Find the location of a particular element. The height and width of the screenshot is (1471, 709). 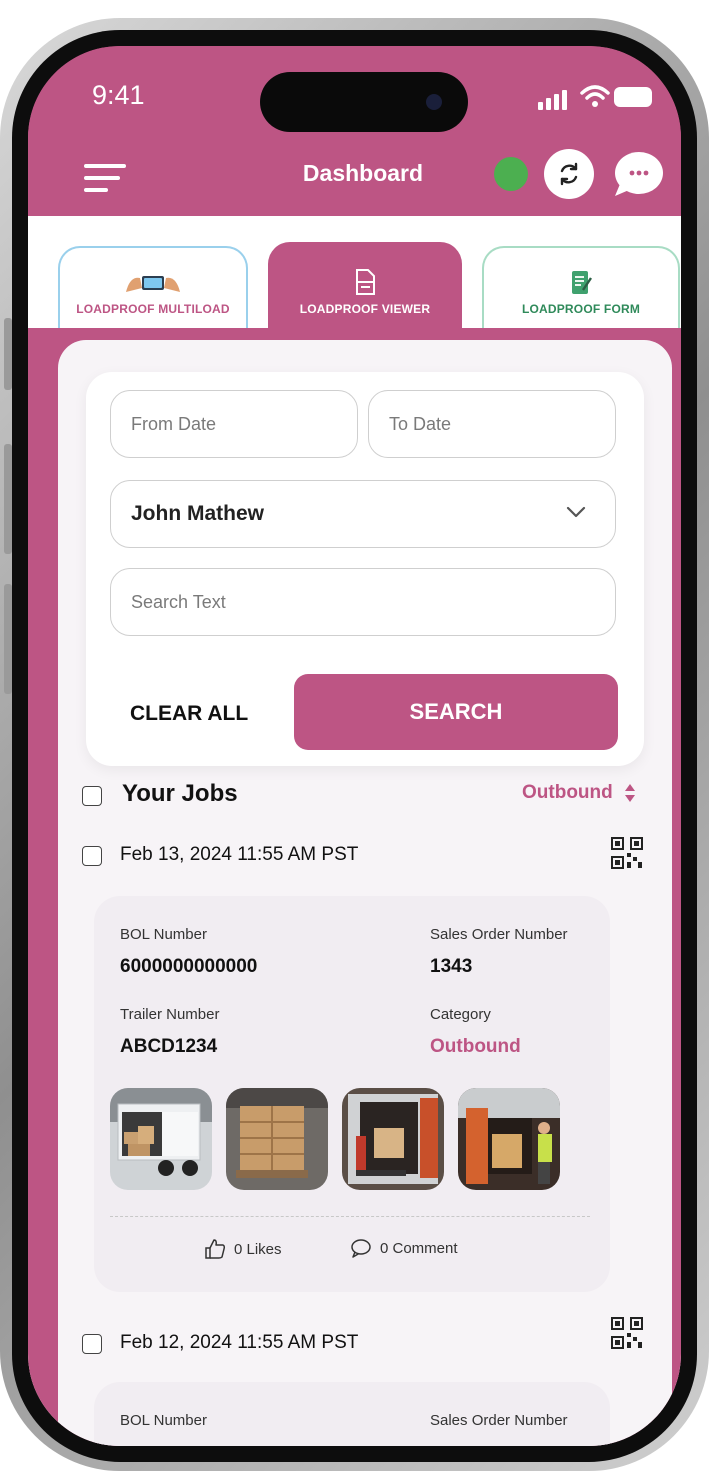

sync-button is located at coordinates (569, 174).